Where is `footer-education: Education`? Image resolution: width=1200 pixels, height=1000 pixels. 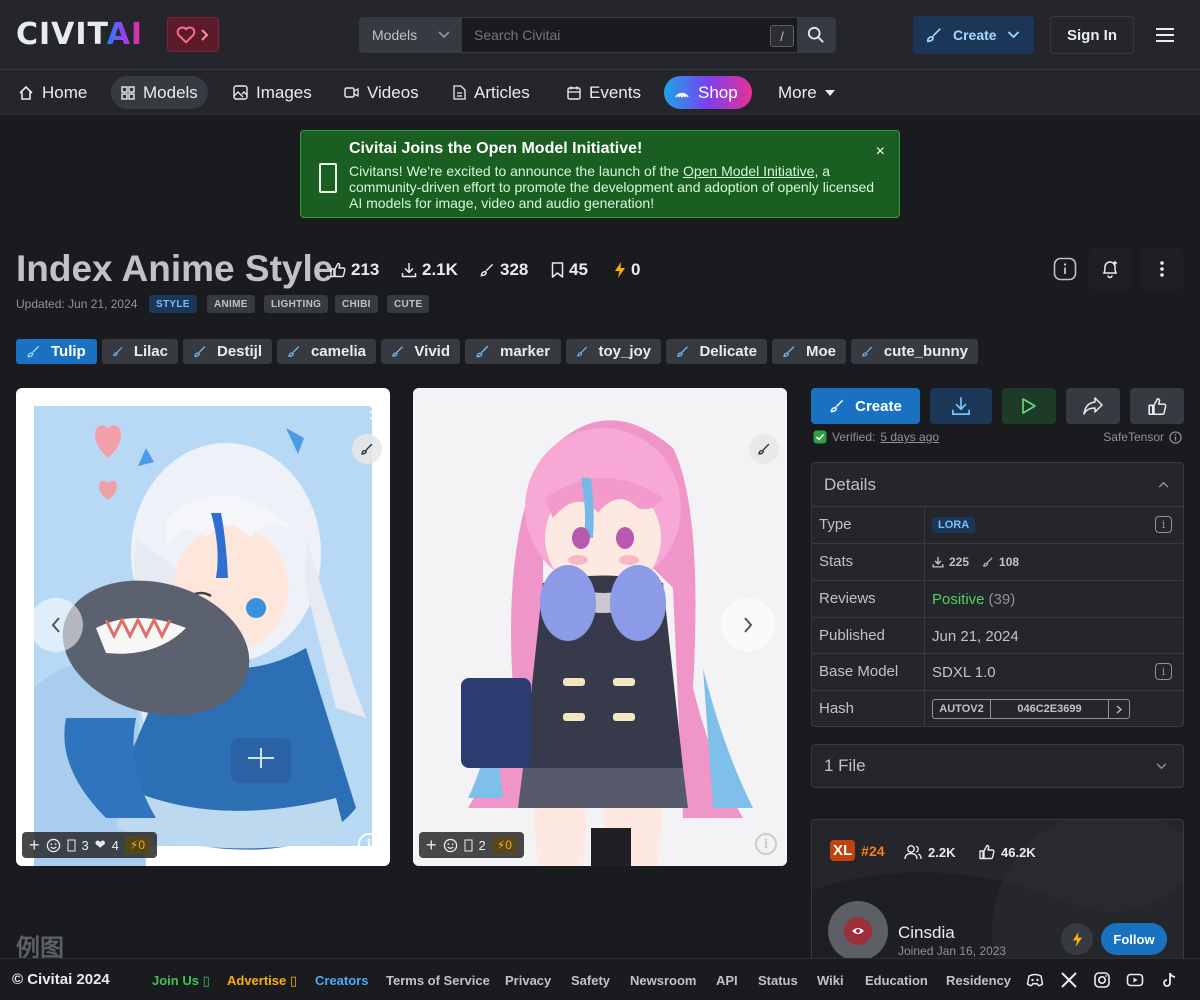
footer-education: Education is located at coordinates (896, 980).